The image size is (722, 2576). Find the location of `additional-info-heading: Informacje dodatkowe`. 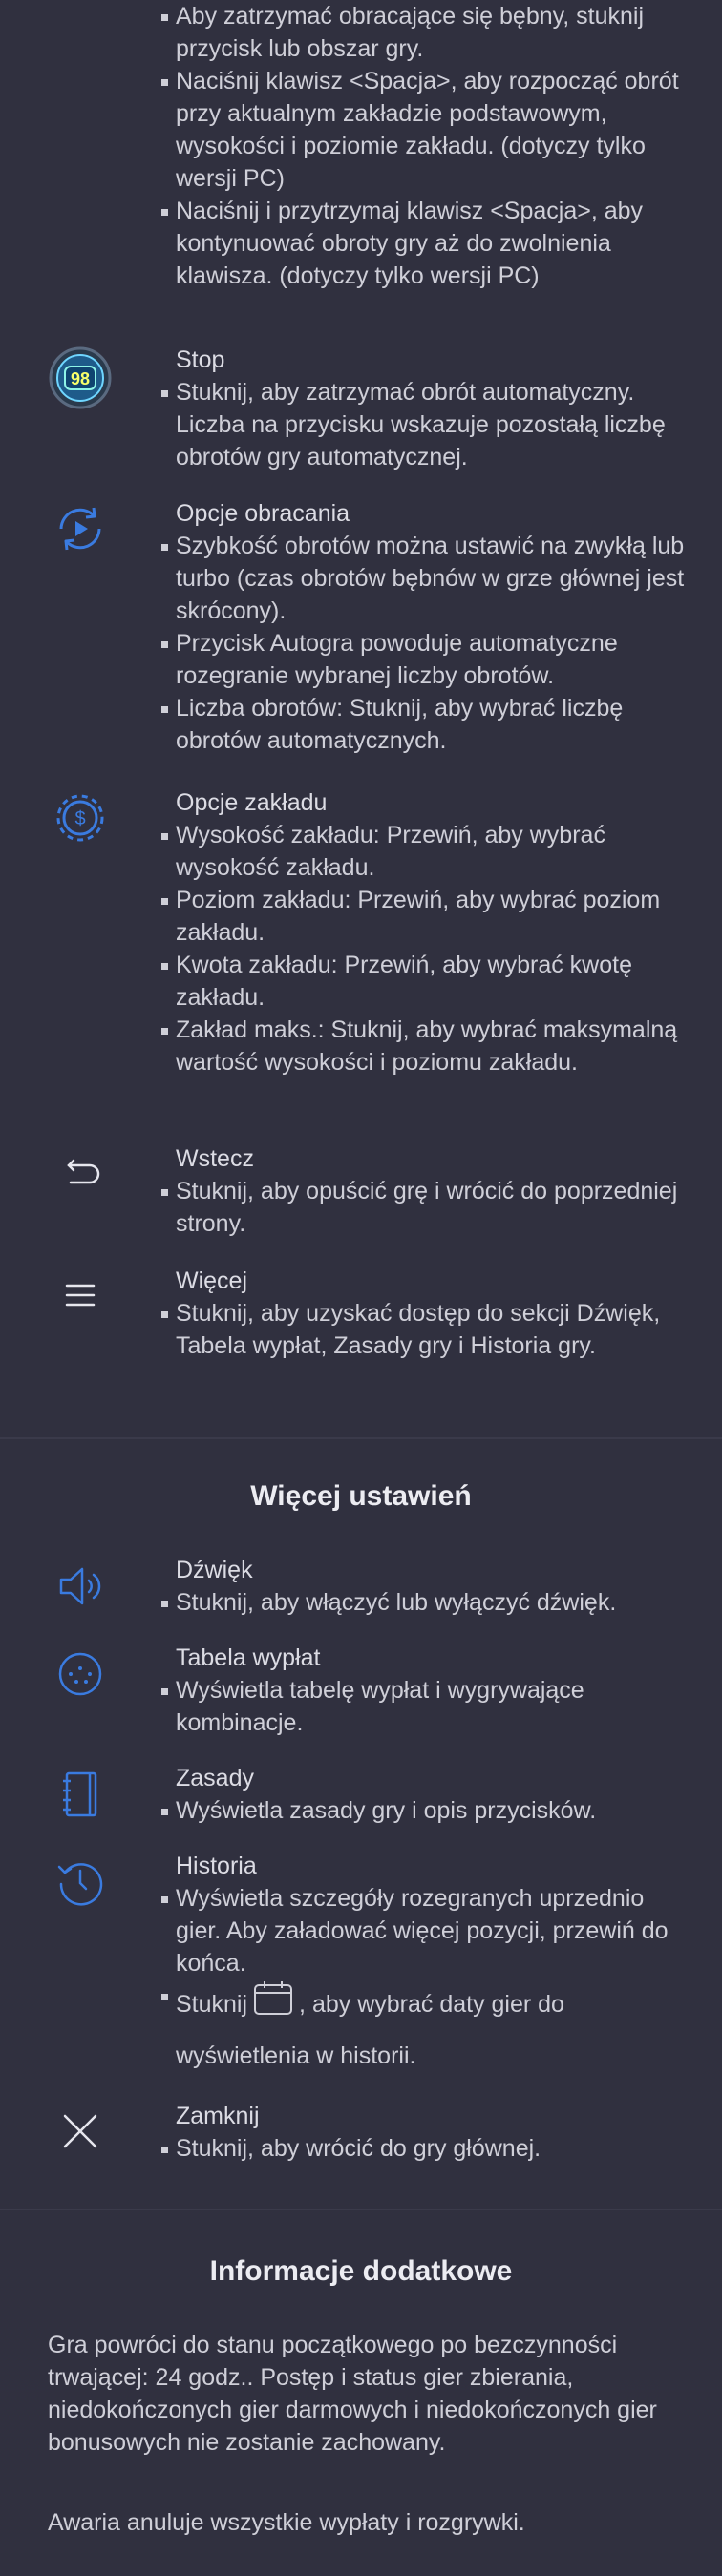

additional-info-heading: Informacje dodatkowe is located at coordinates (361, 2271).